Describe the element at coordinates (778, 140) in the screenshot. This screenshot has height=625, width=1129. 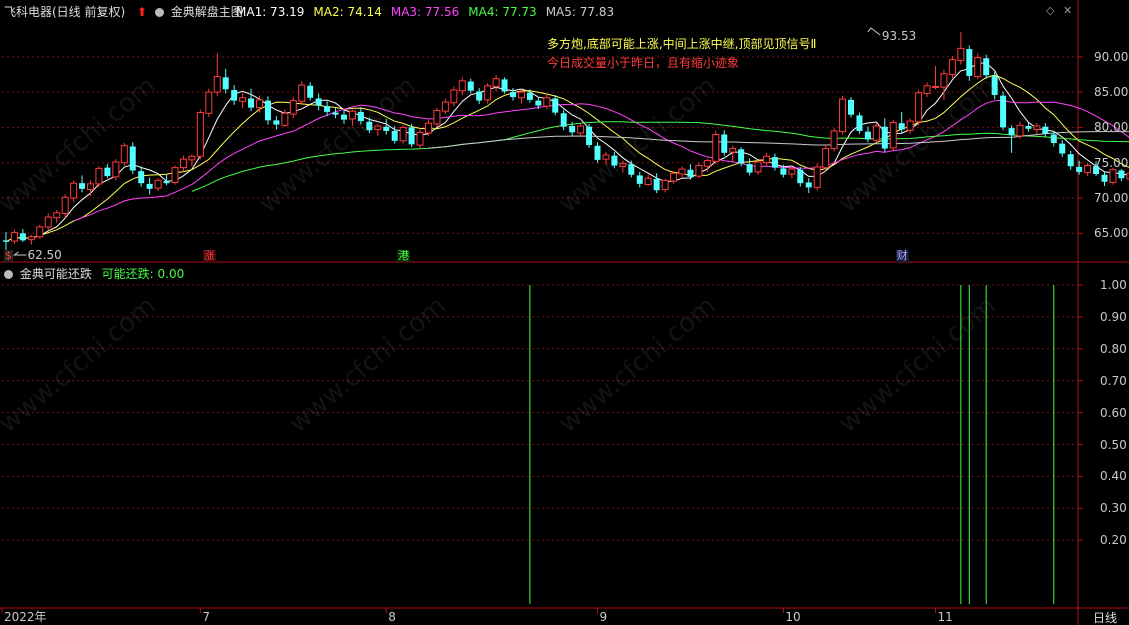
I see `ma5-line` at that location.